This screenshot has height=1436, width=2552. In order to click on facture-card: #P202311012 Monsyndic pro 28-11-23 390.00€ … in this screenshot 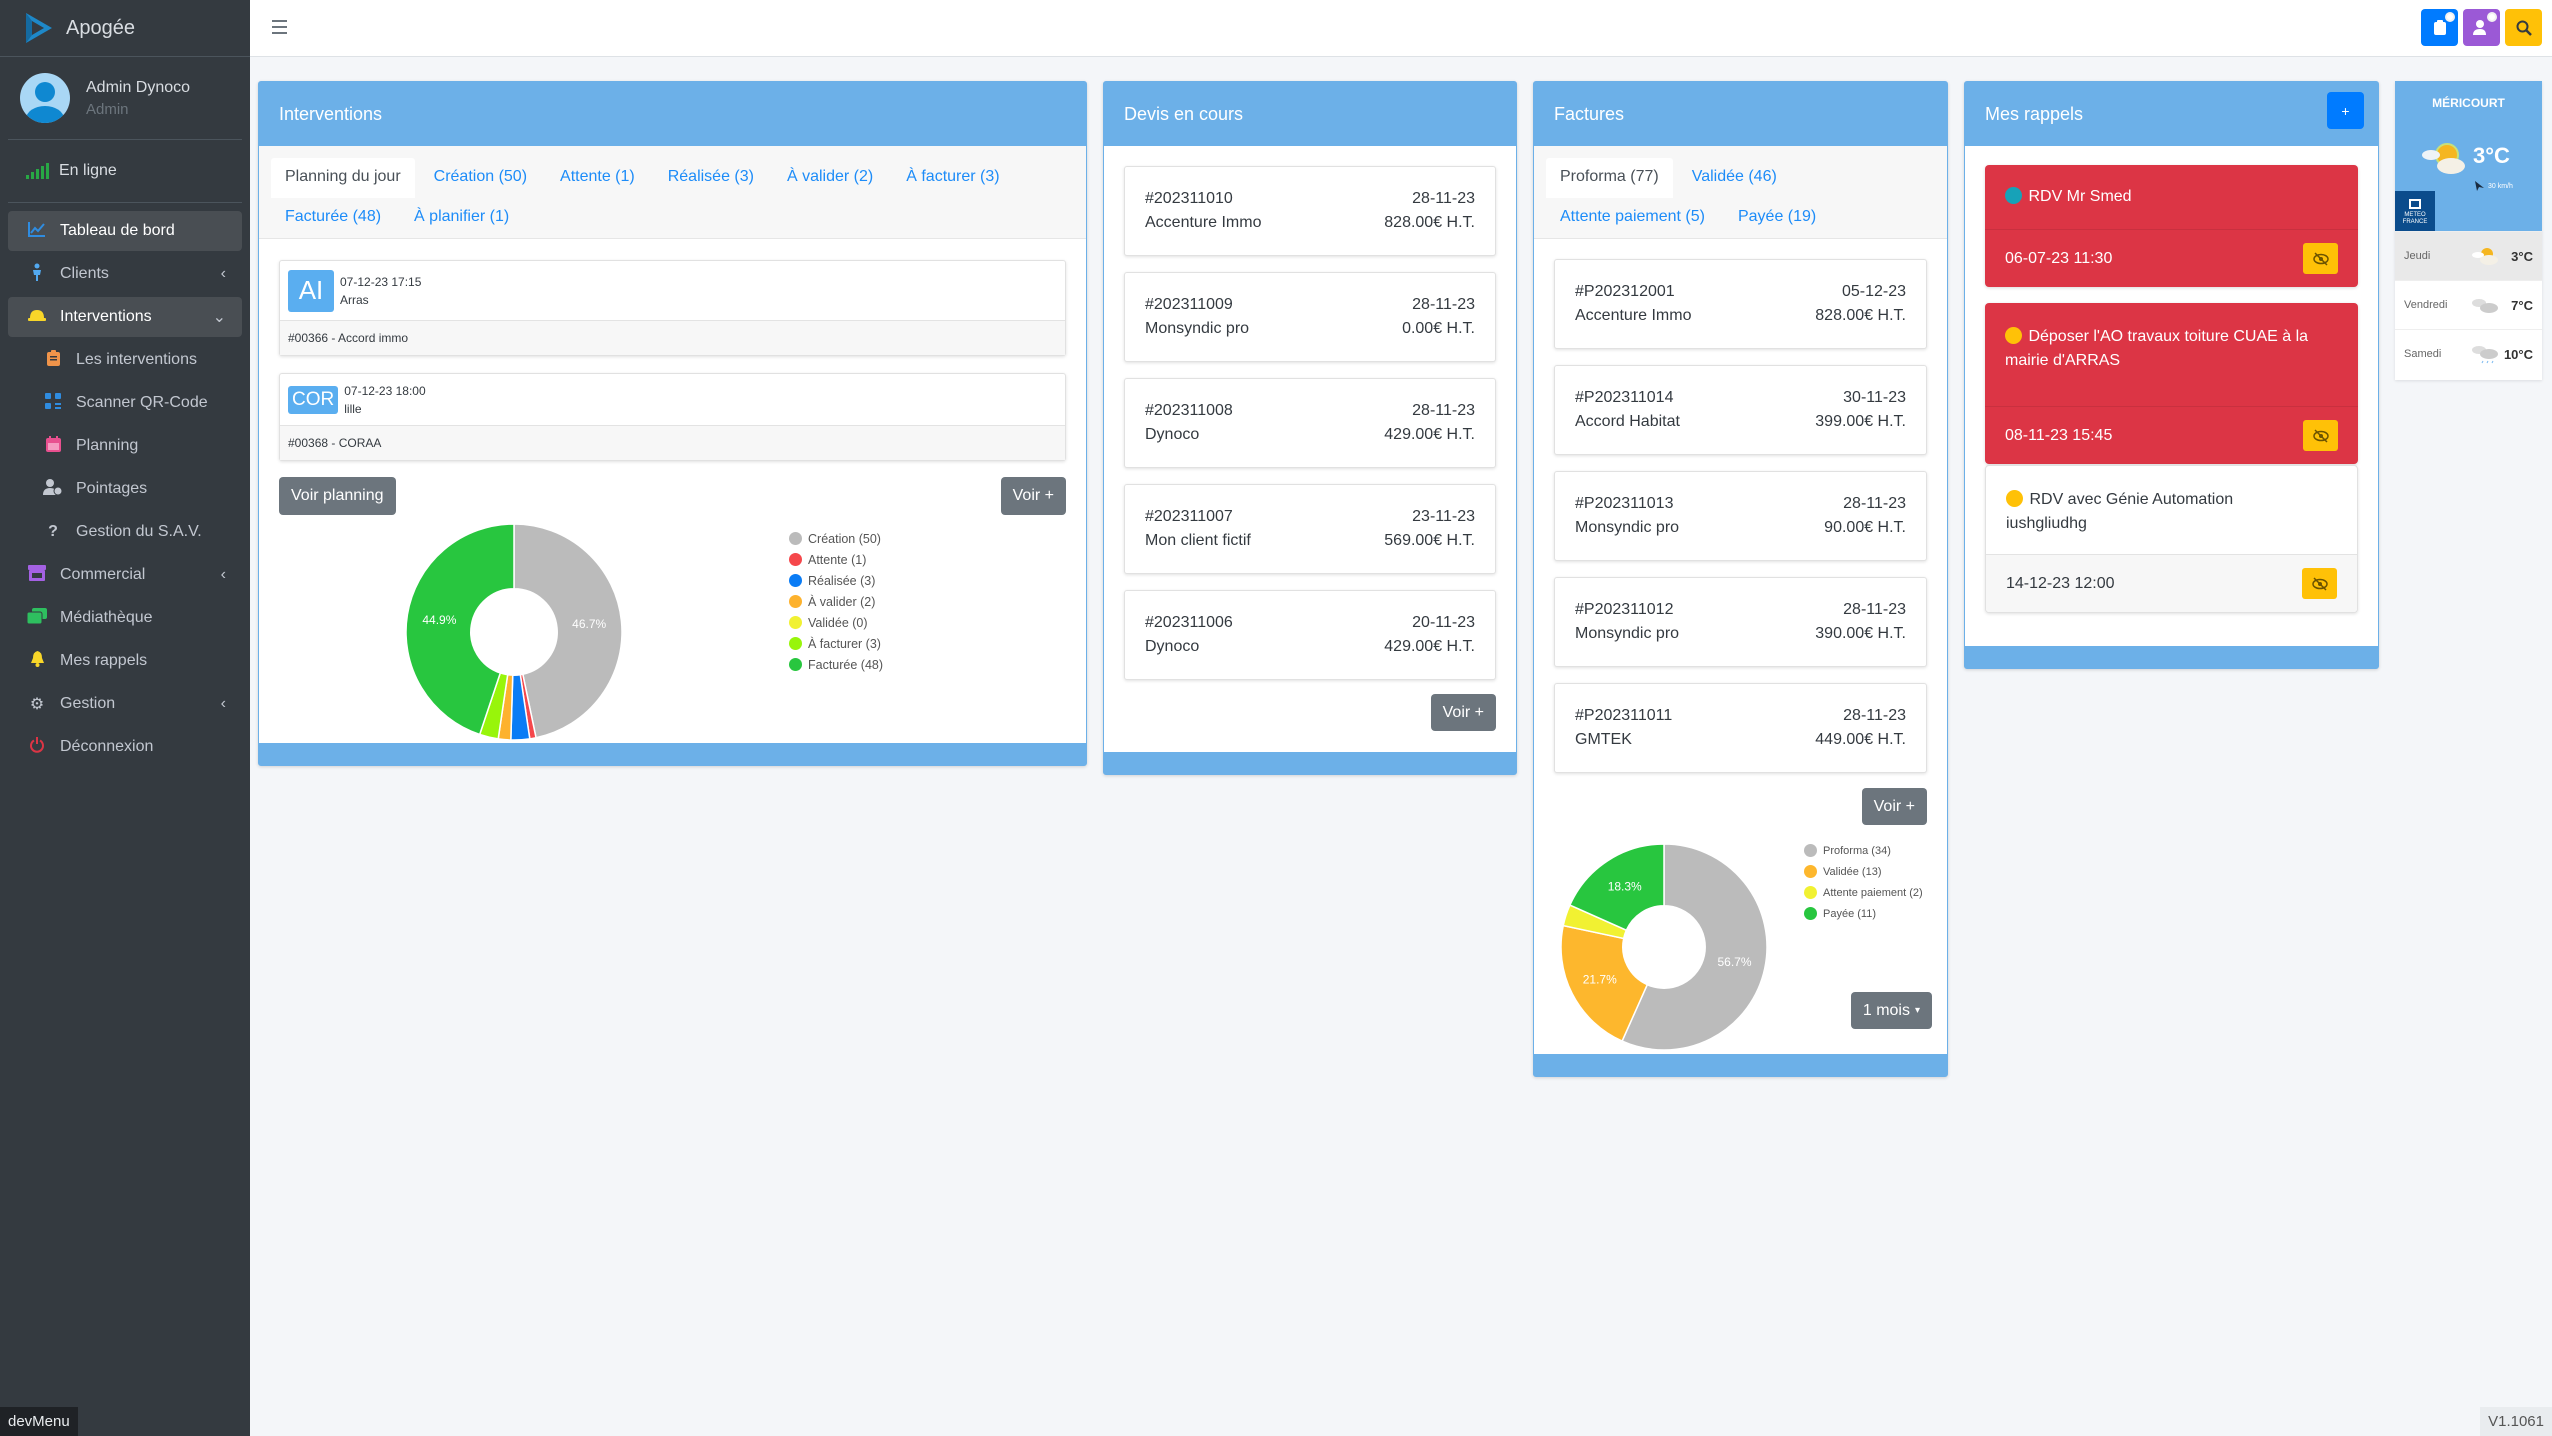, I will do `click(1740, 622)`.